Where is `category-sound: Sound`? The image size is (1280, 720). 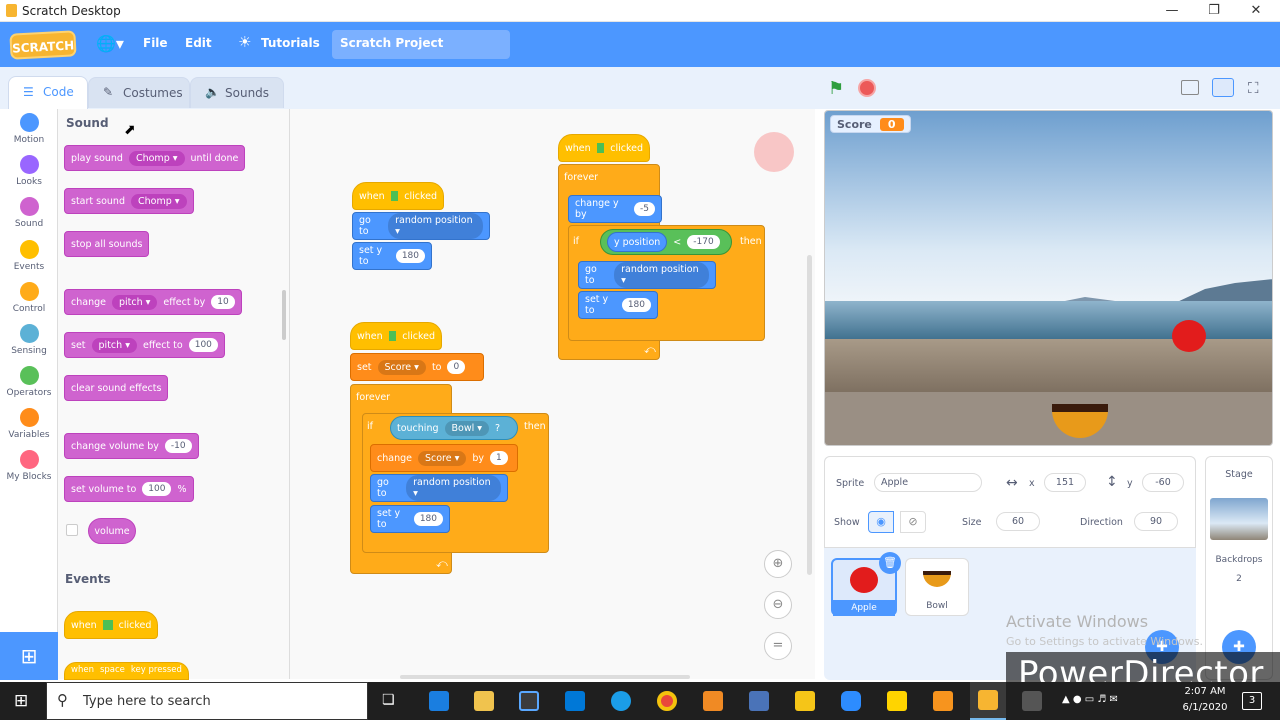
category-sound: Sound is located at coordinates (29, 213).